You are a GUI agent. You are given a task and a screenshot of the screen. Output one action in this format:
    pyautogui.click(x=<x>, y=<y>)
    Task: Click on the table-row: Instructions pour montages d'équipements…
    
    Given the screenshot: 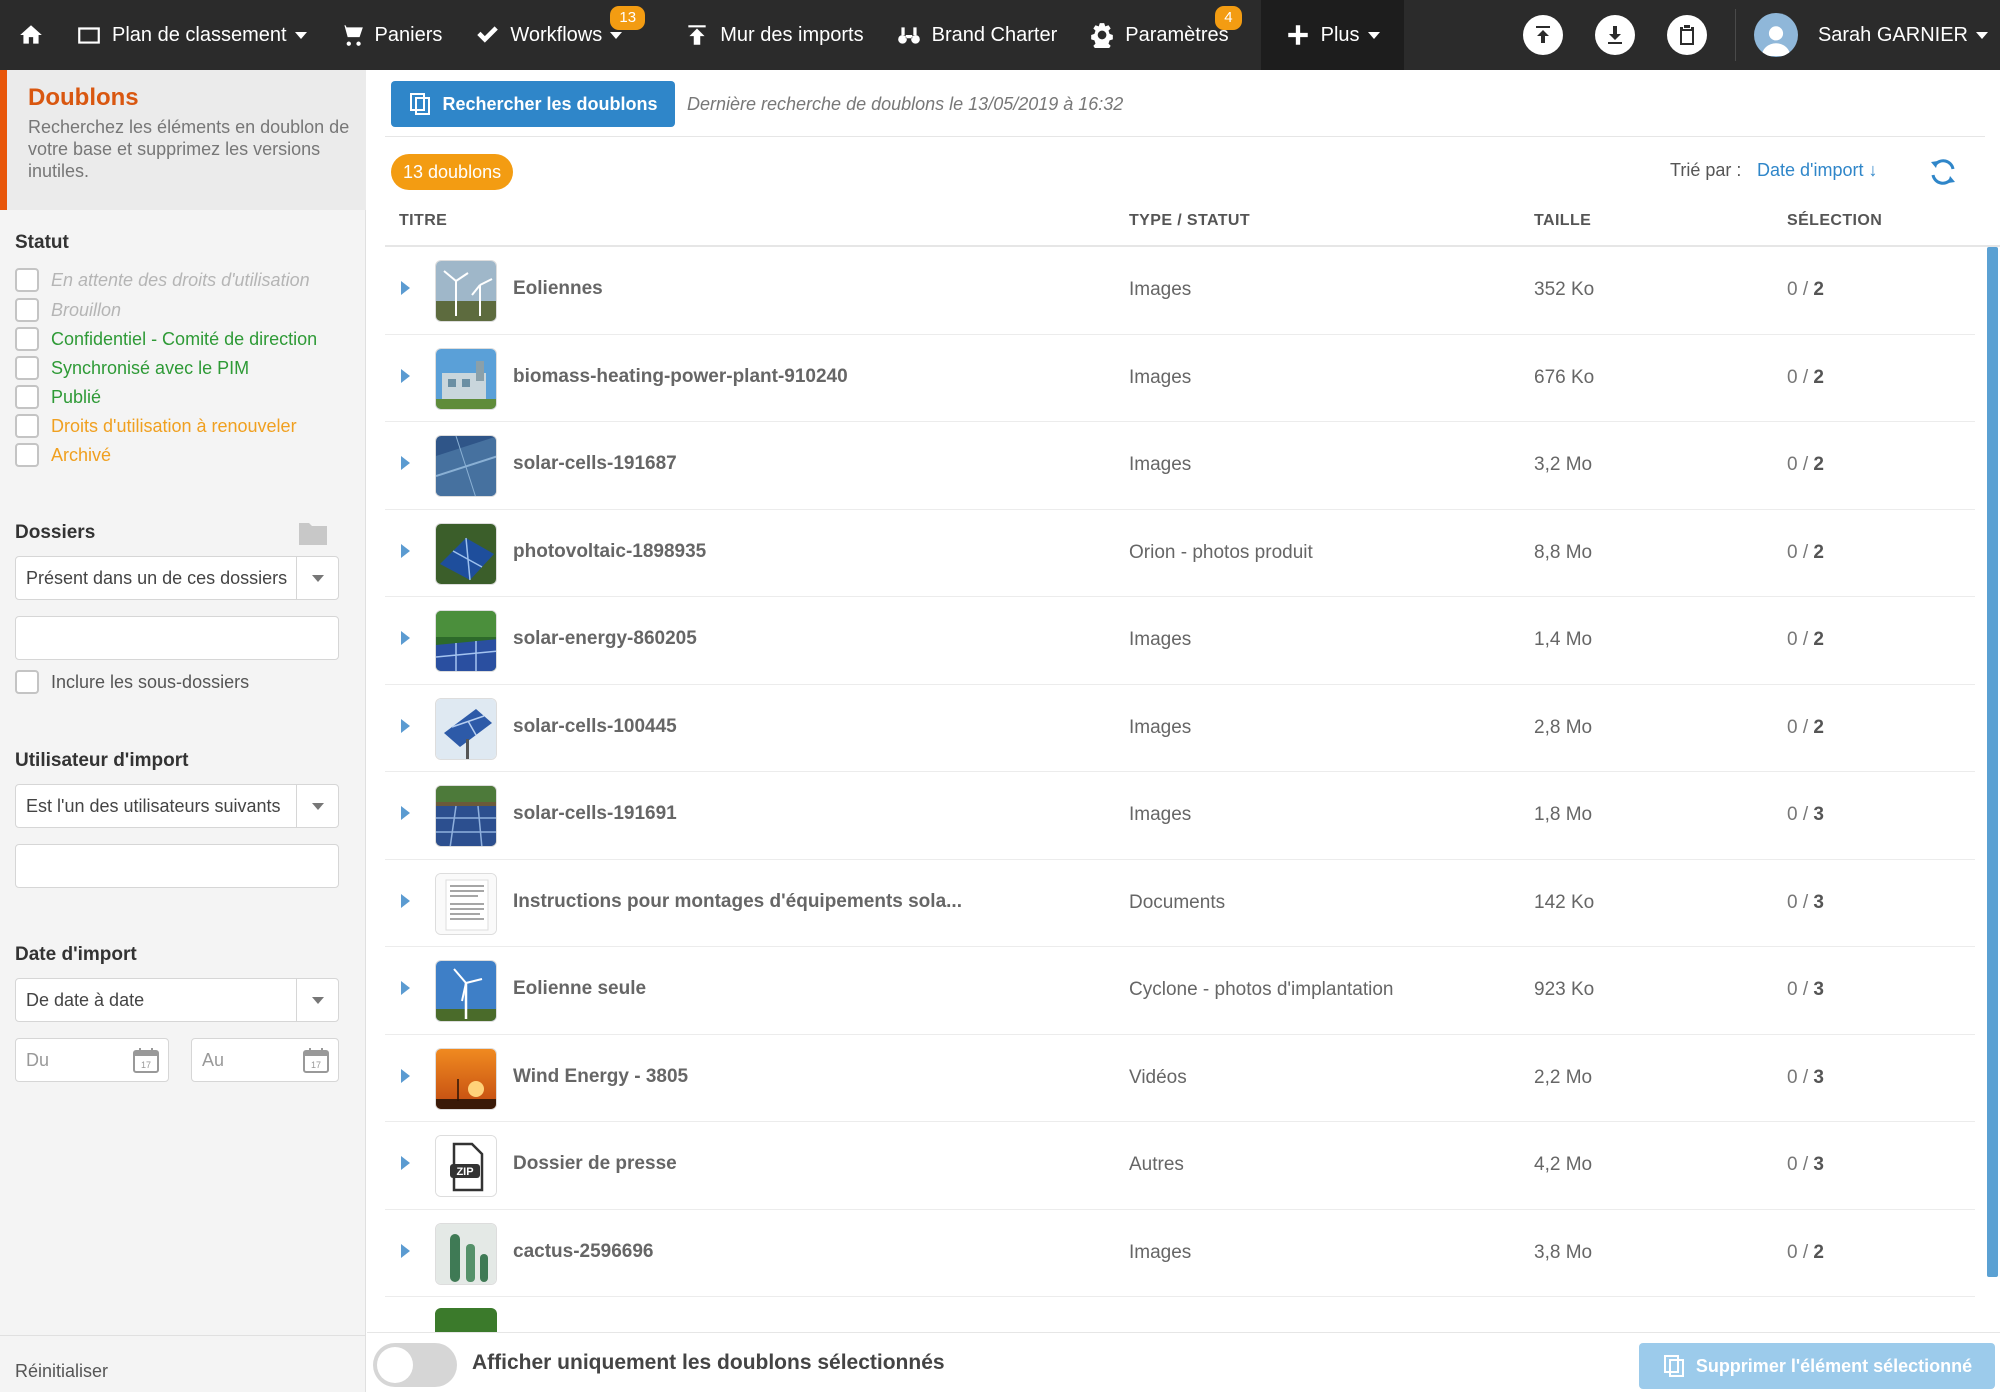 What is the action you would take?
    pyautogui.click(x=1180, y=903)
    